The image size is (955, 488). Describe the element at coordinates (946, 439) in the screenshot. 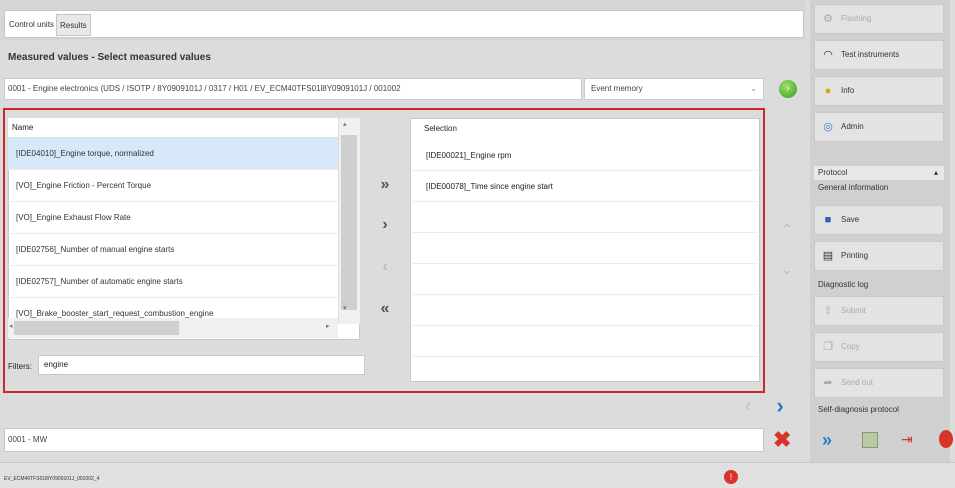

I see `close-icon` at that location.